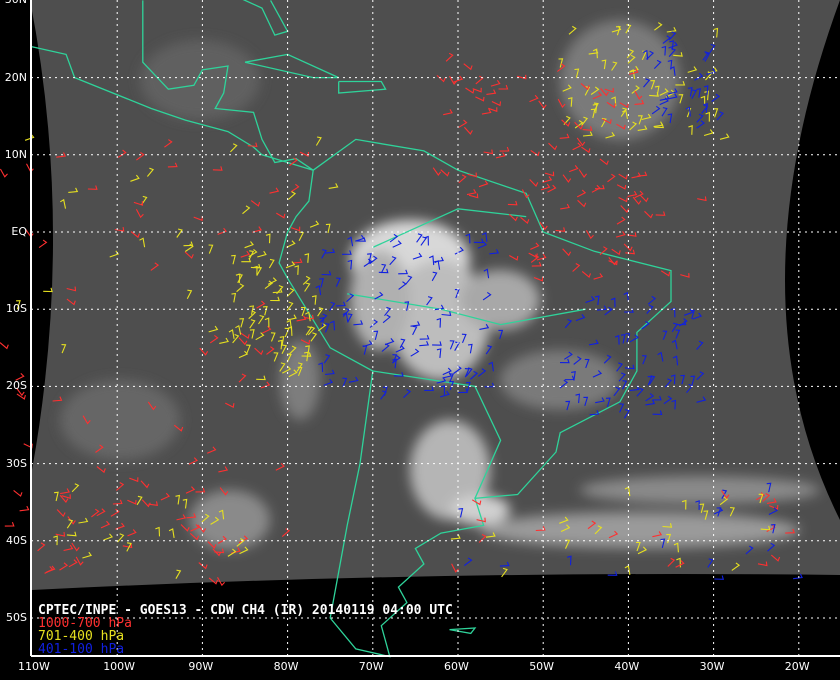 The image size is (840, 680). Describe the element at coordinates (201, 666) in the screenshot. I see `lon-label: 90W` at that location.